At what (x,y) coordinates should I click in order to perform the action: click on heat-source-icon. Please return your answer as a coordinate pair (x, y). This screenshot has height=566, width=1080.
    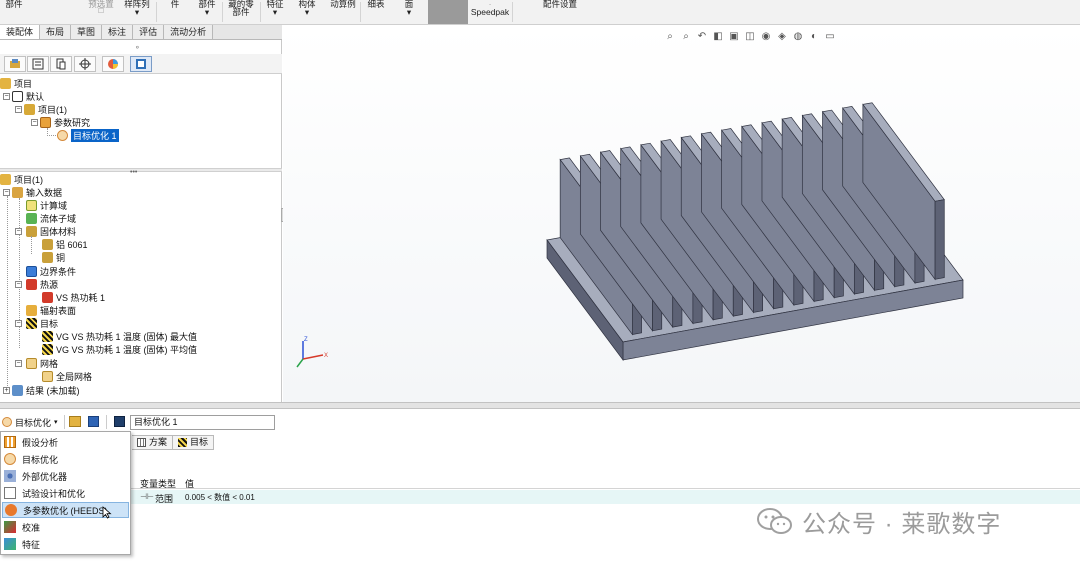
    Looking at the image, I should click on (31, 284).